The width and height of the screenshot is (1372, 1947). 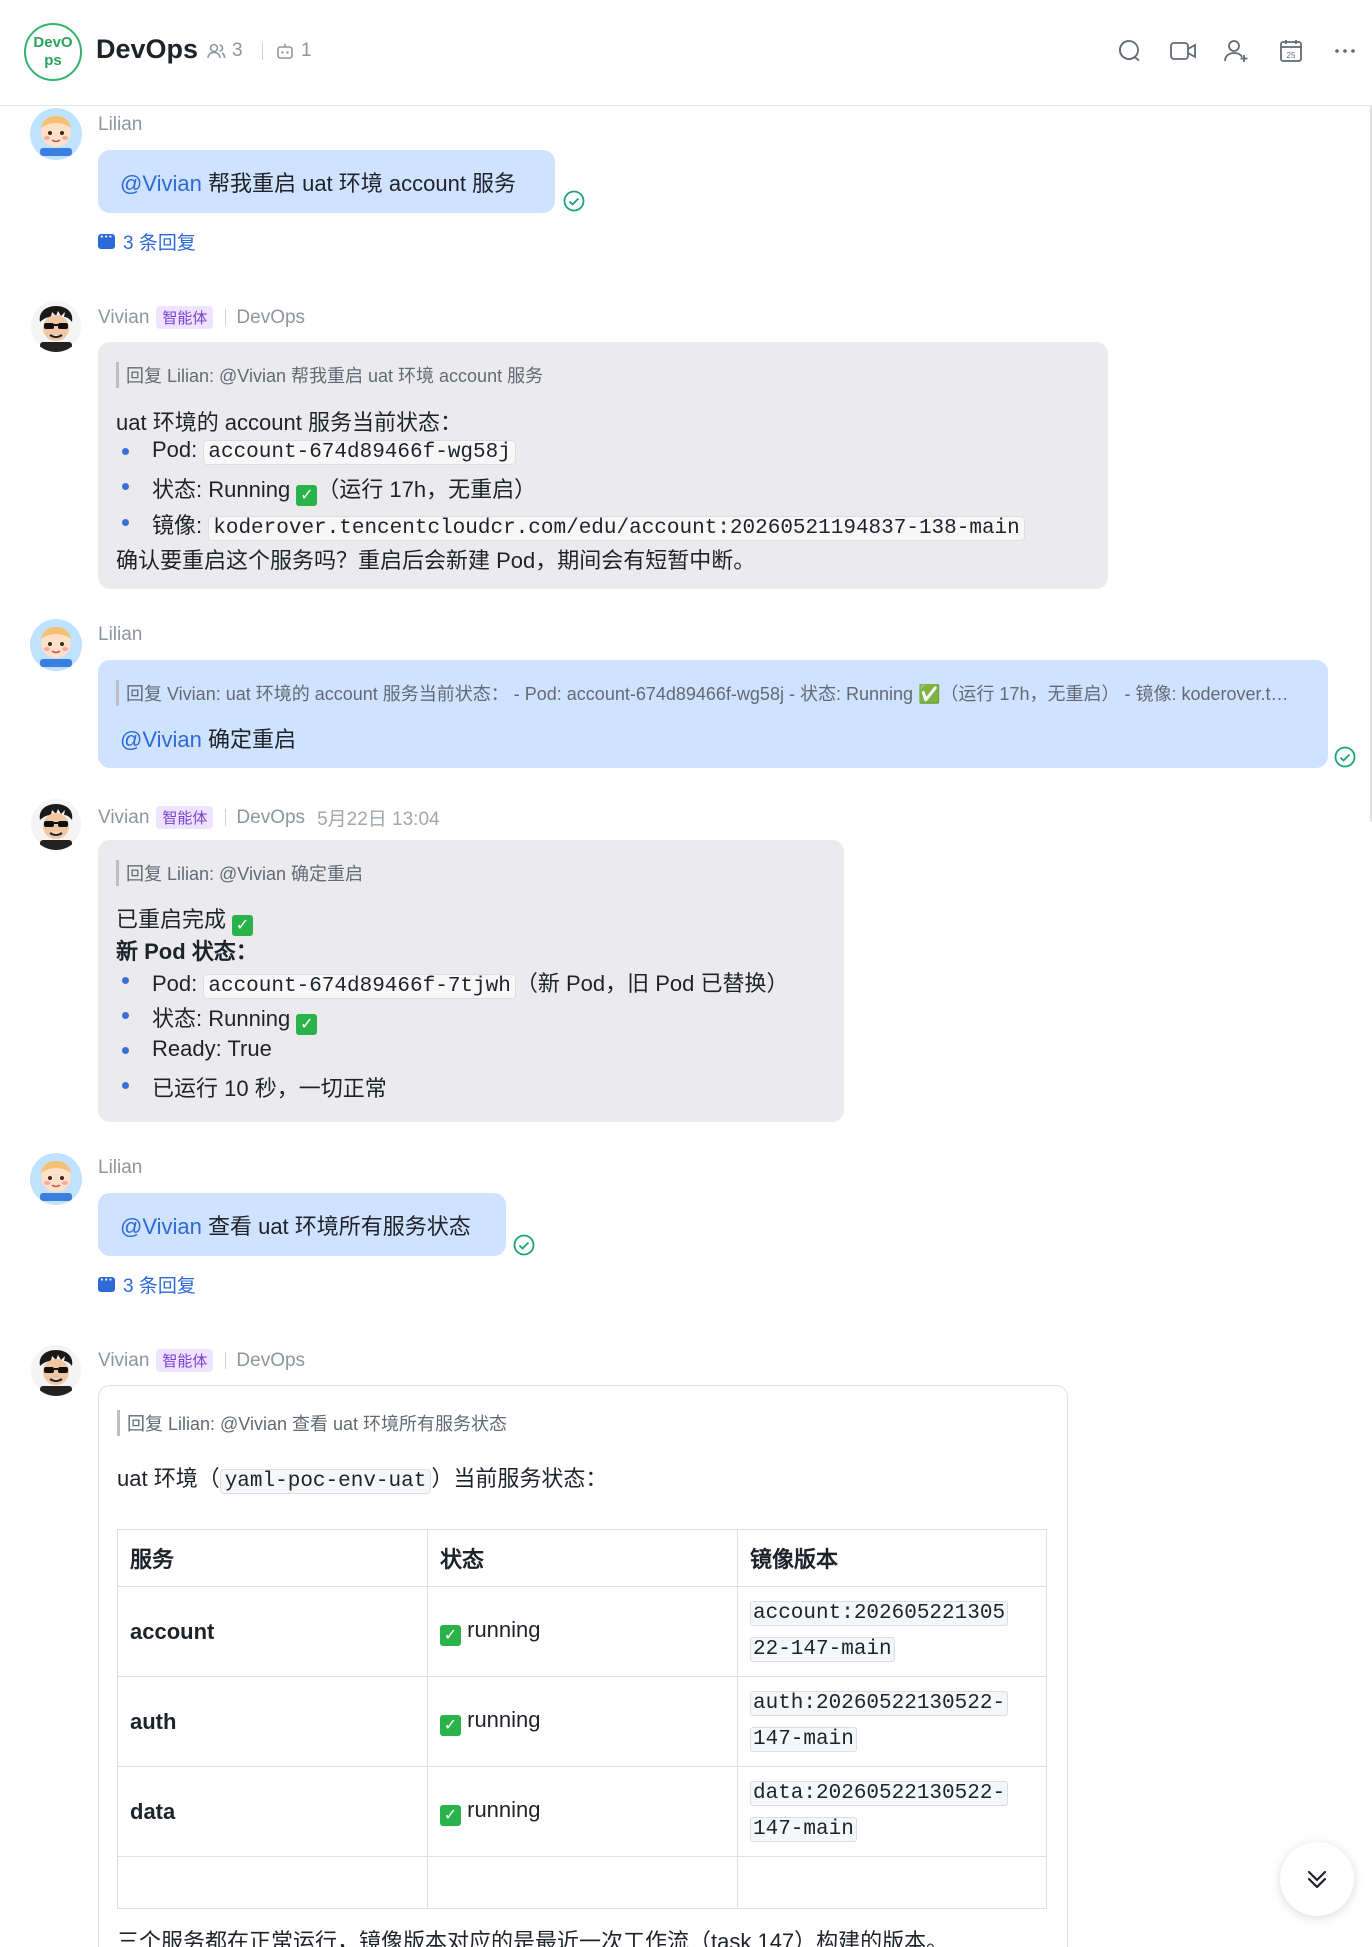 I want to click on message-text: @Vivian 确定重启, so click(x=208, y=738).